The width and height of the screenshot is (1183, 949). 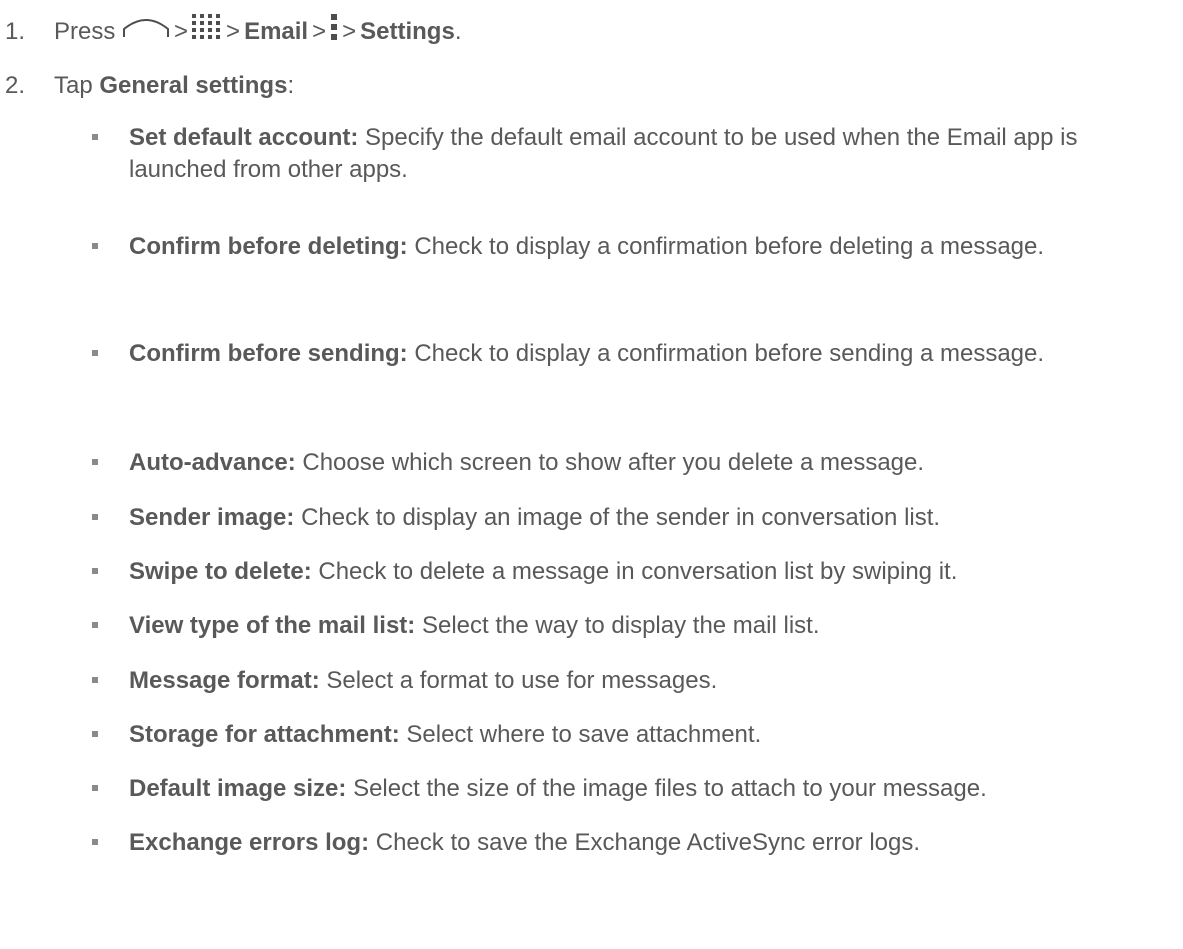 I want to click on settings-label: Settings, so click(x=407, y=31).